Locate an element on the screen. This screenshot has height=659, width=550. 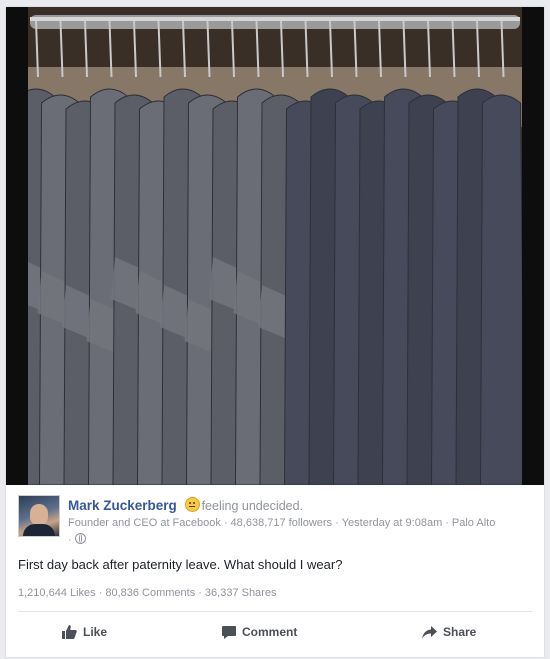
like-count: 1,210,644 Likes is located at coordinates (57, 593).